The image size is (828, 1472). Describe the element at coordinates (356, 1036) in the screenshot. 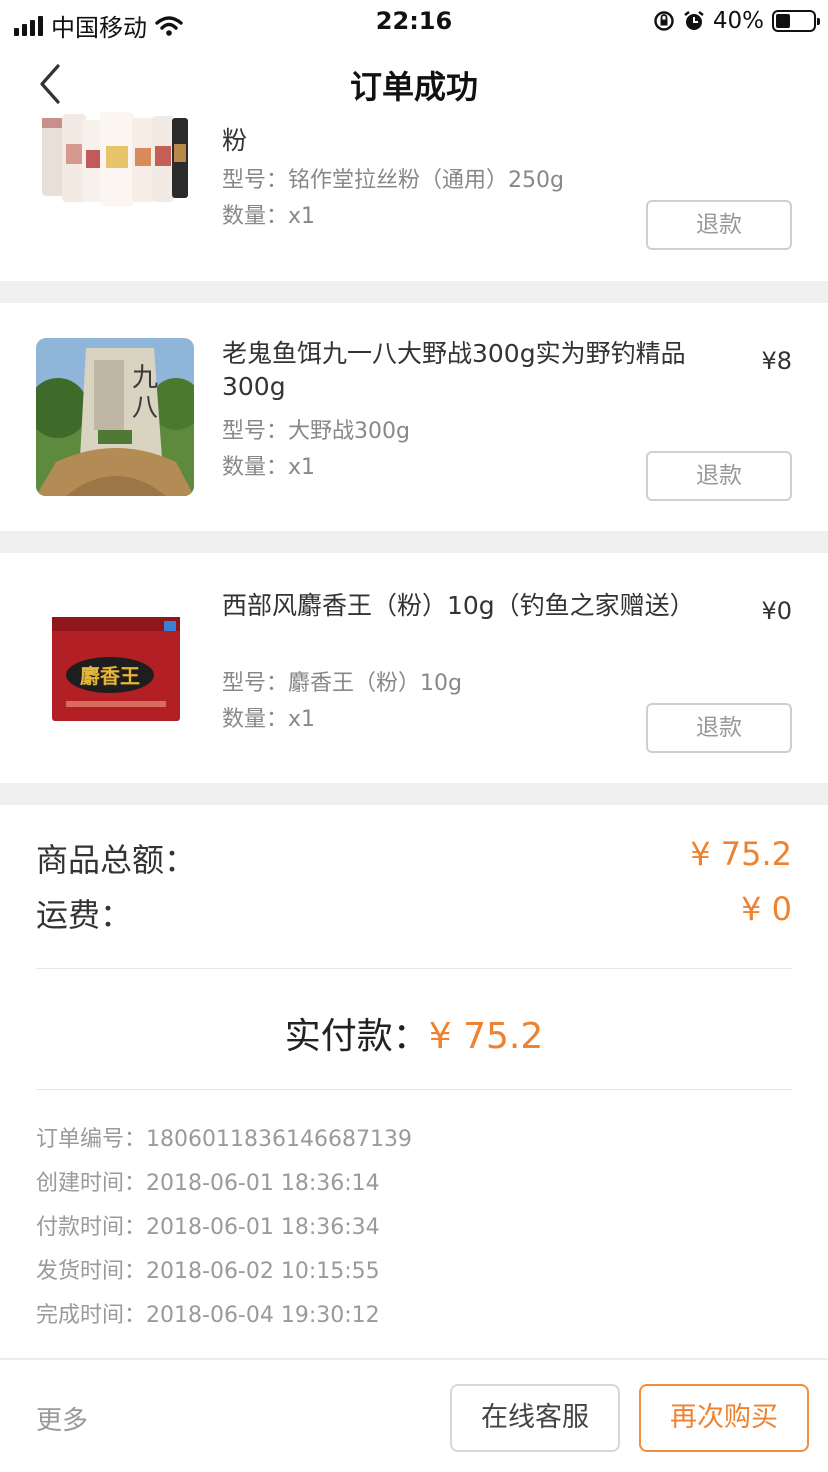

I see `paid-label: 实付款：` at that location.